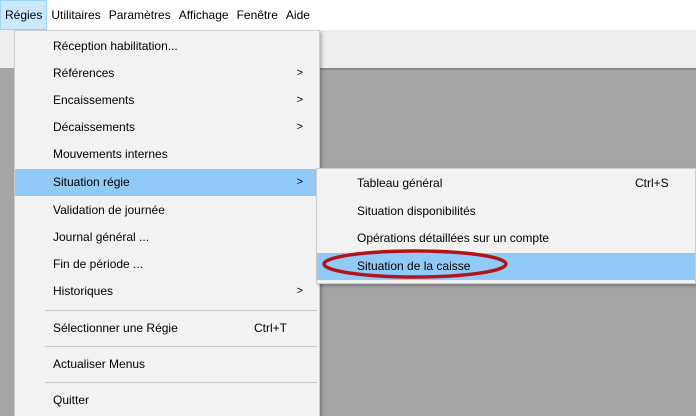 This screenshot has height=416, width=696. What do you see at coordinates (167, 100) in the screenshot?
I see `menu-item-encaissements: Encaissements >` at bounding box center [167, 100].